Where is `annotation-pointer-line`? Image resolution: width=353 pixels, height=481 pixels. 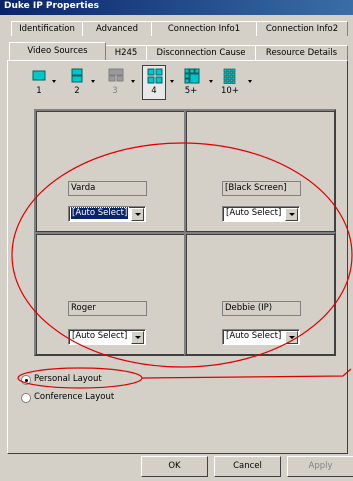 annotation-pointer-line is located at coordinates (246, 373).